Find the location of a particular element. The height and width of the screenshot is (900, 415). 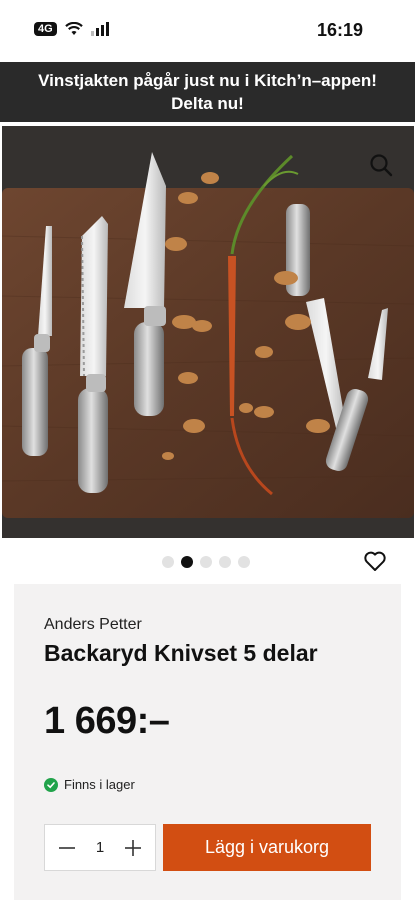

quantity-value: 1 is located at coordinates (100, 847).